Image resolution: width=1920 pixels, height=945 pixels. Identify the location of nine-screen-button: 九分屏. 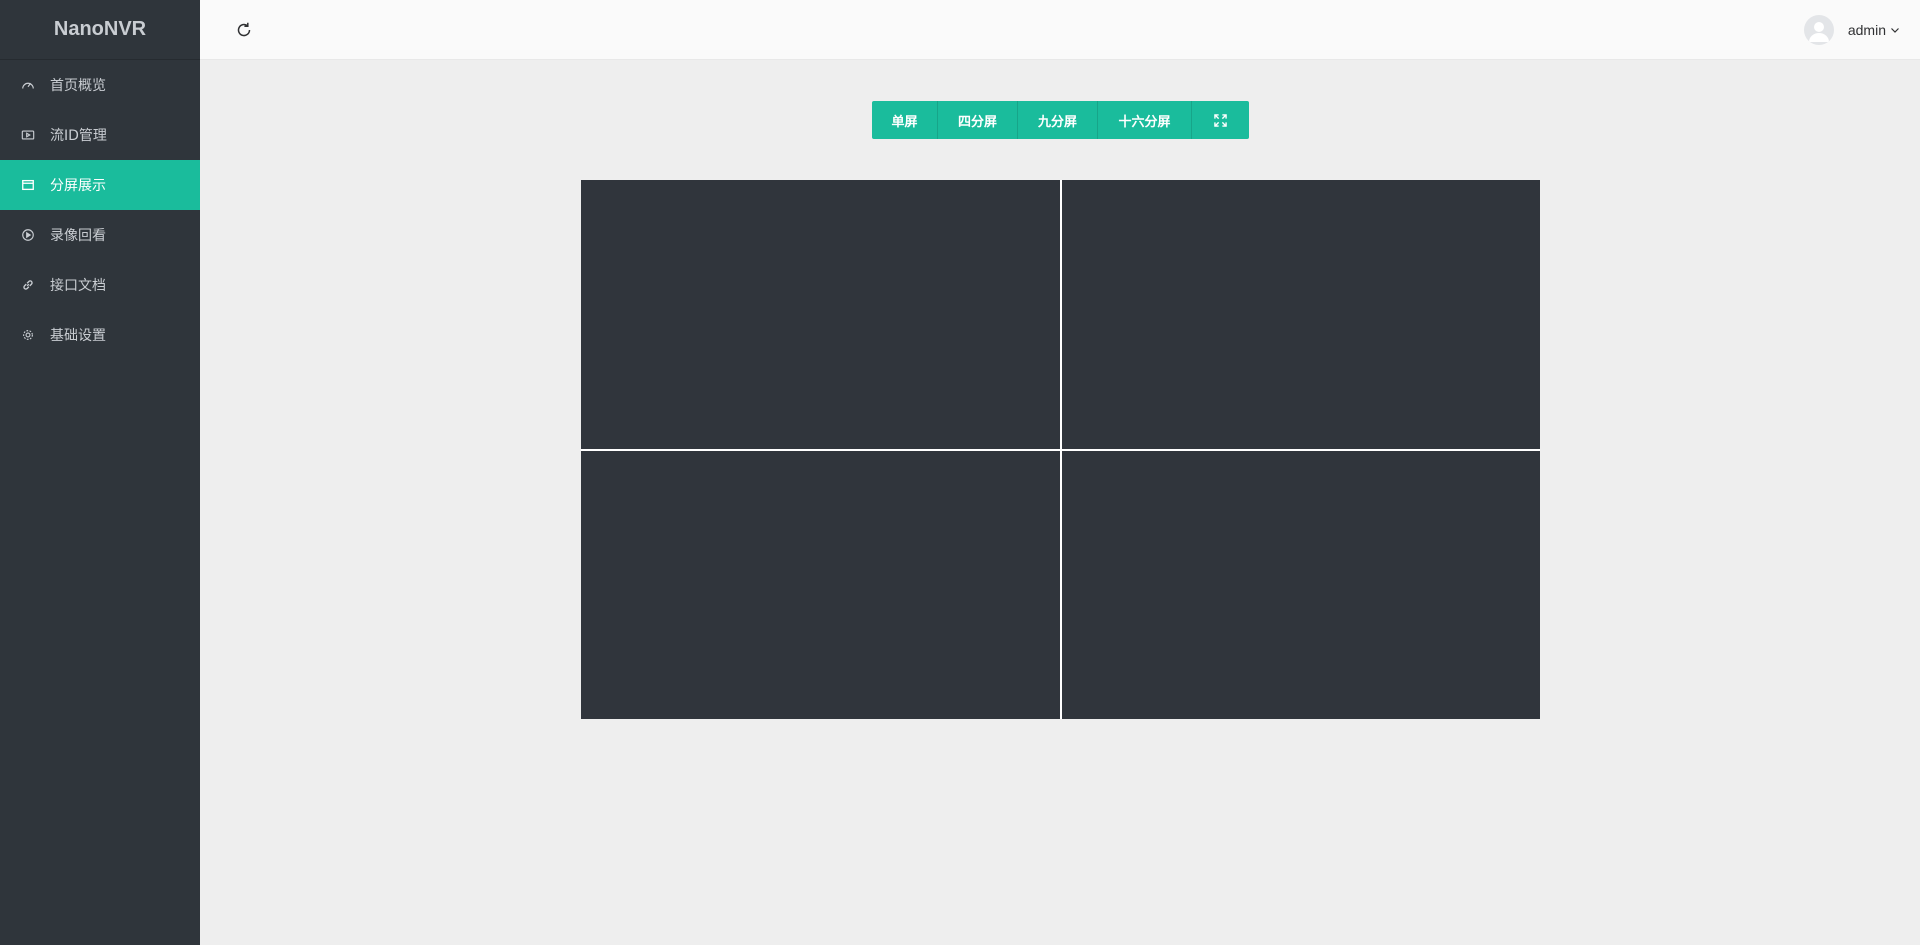
(1058, 120).